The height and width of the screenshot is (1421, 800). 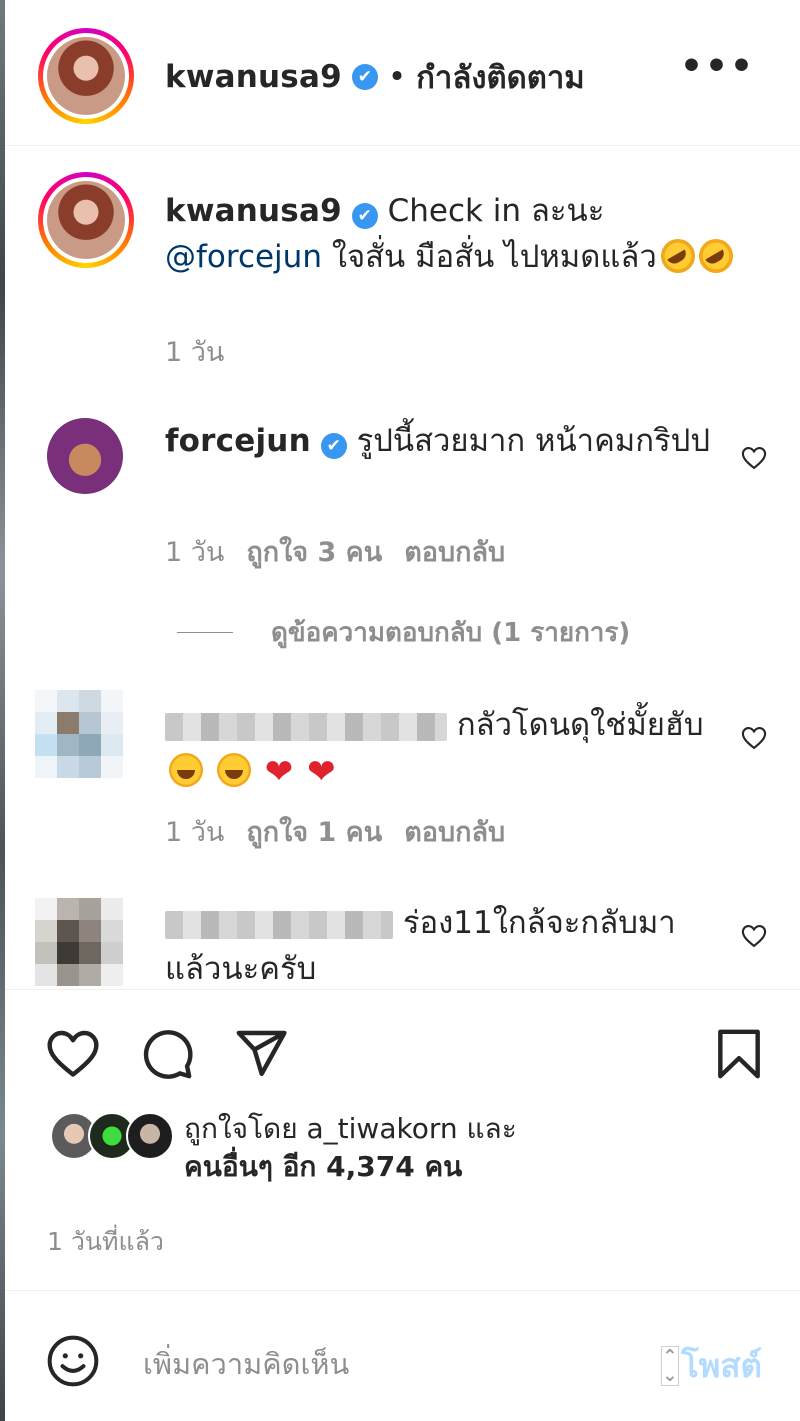 I want to click on view-replies-button: ดูข้อความตอบกลับ (1 รายการ), so click(x=403, y=632).